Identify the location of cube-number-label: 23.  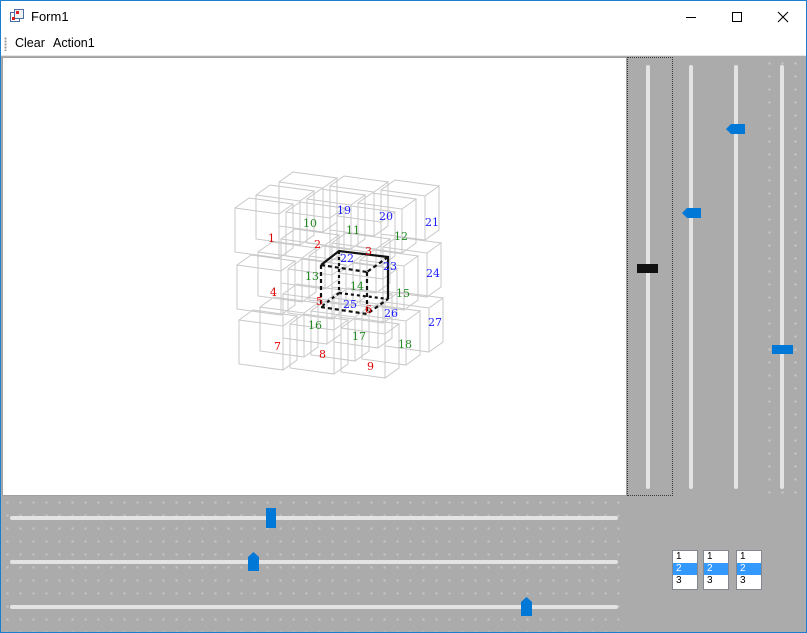
(390, 266).